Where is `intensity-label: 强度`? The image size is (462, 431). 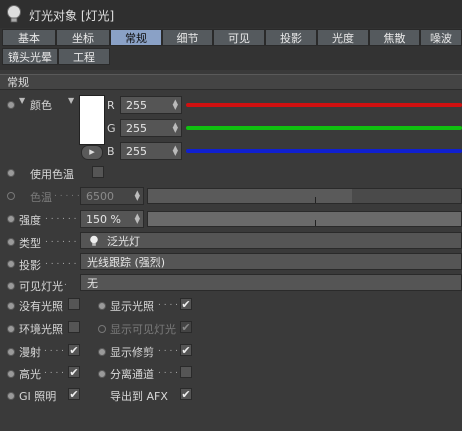 intensity-label: 强度 is located at coordinates (30, 220).